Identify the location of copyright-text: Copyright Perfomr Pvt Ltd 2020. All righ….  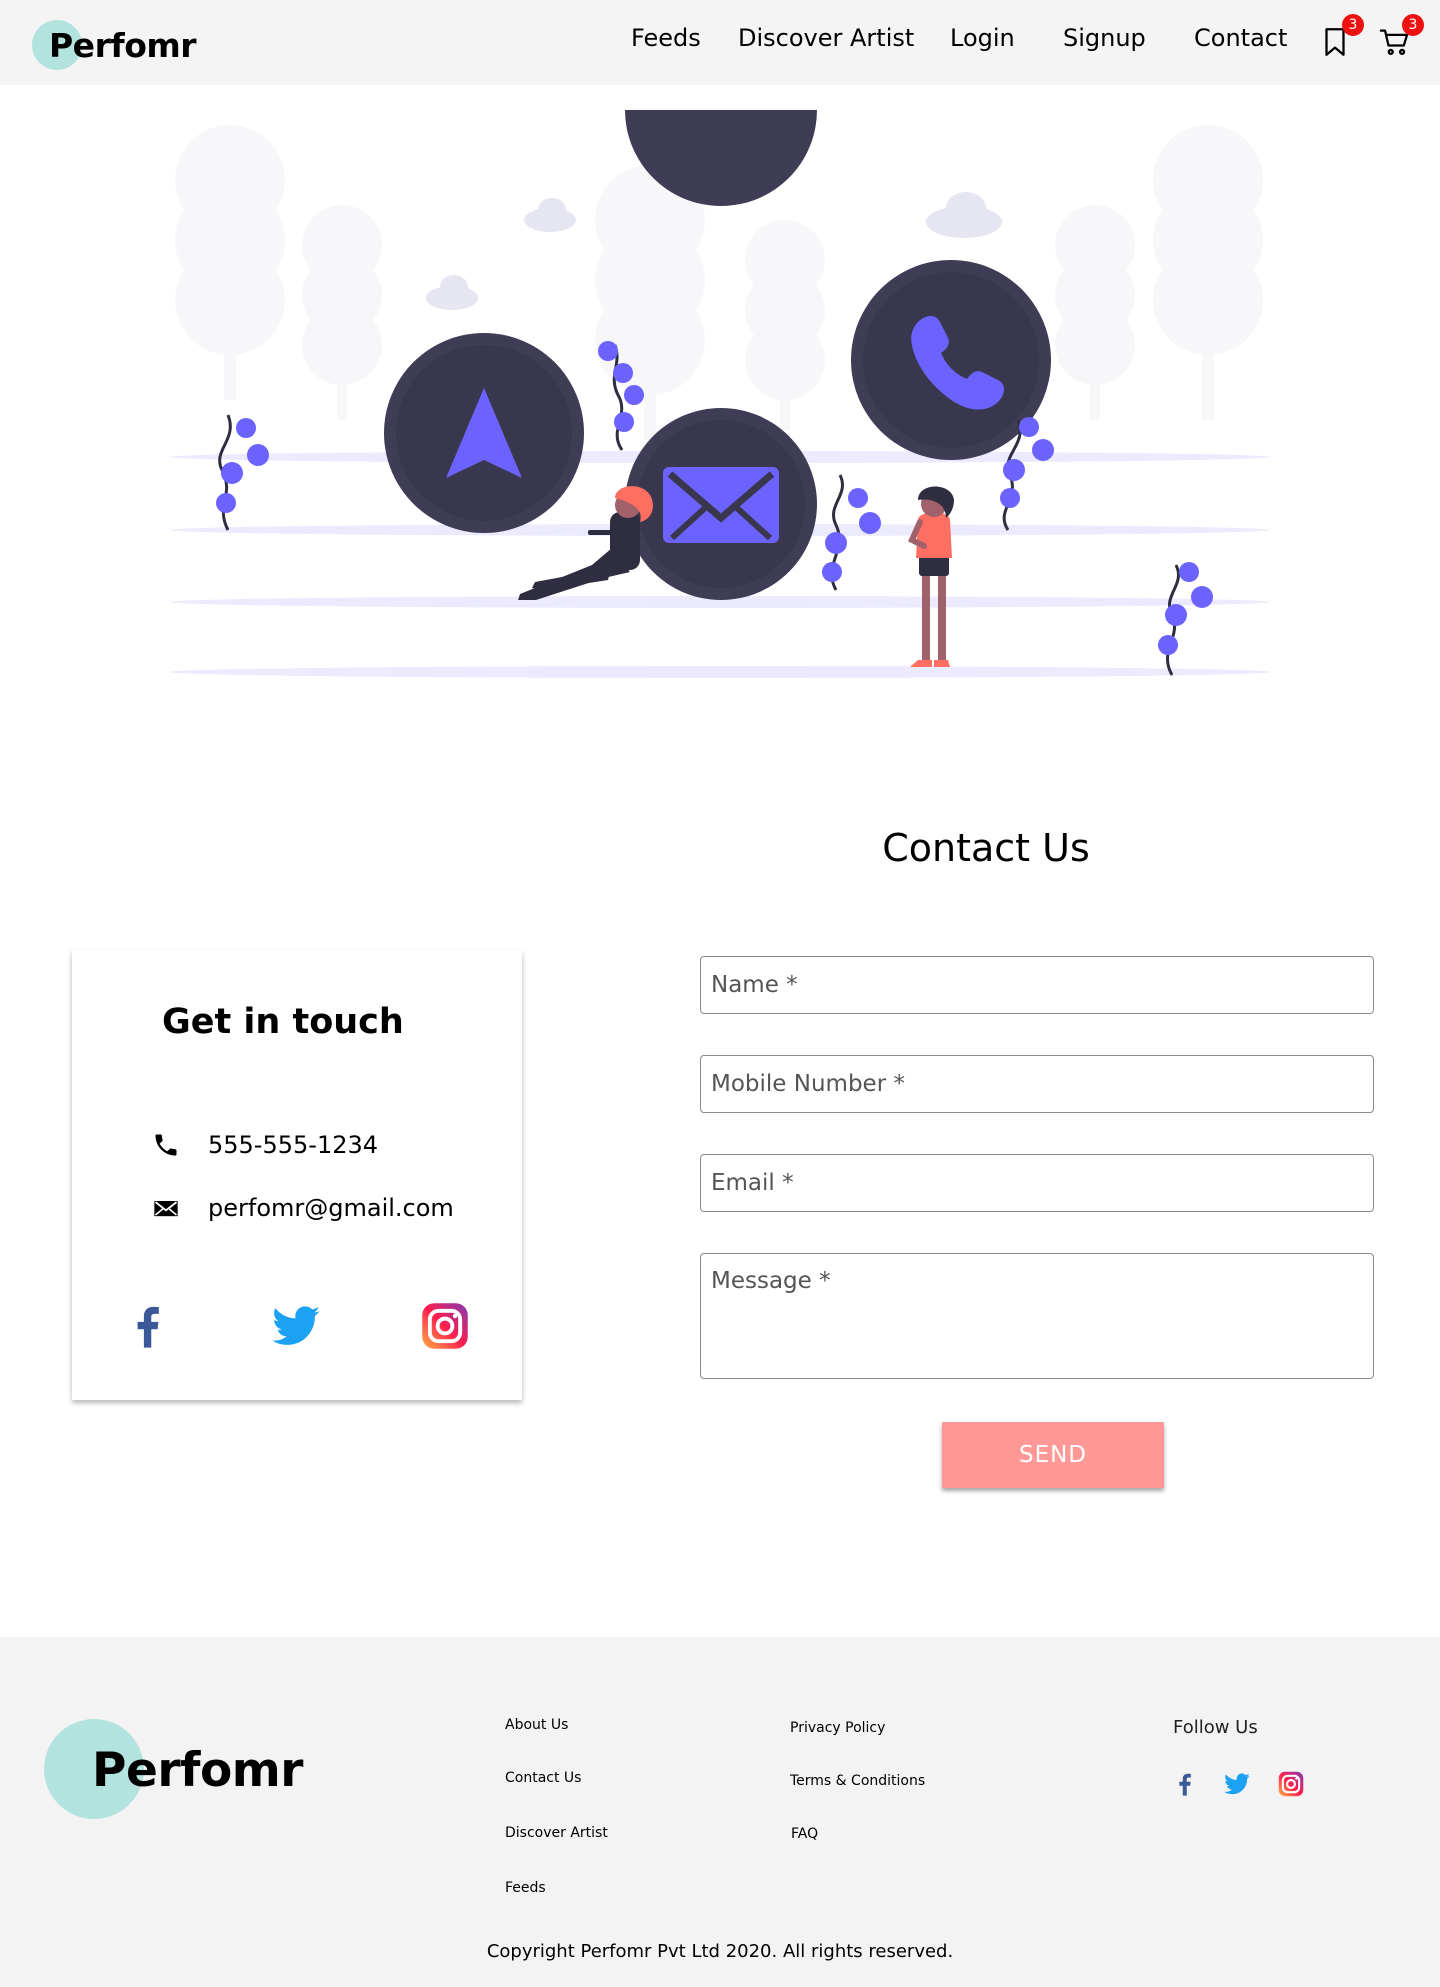
(720, 1951).